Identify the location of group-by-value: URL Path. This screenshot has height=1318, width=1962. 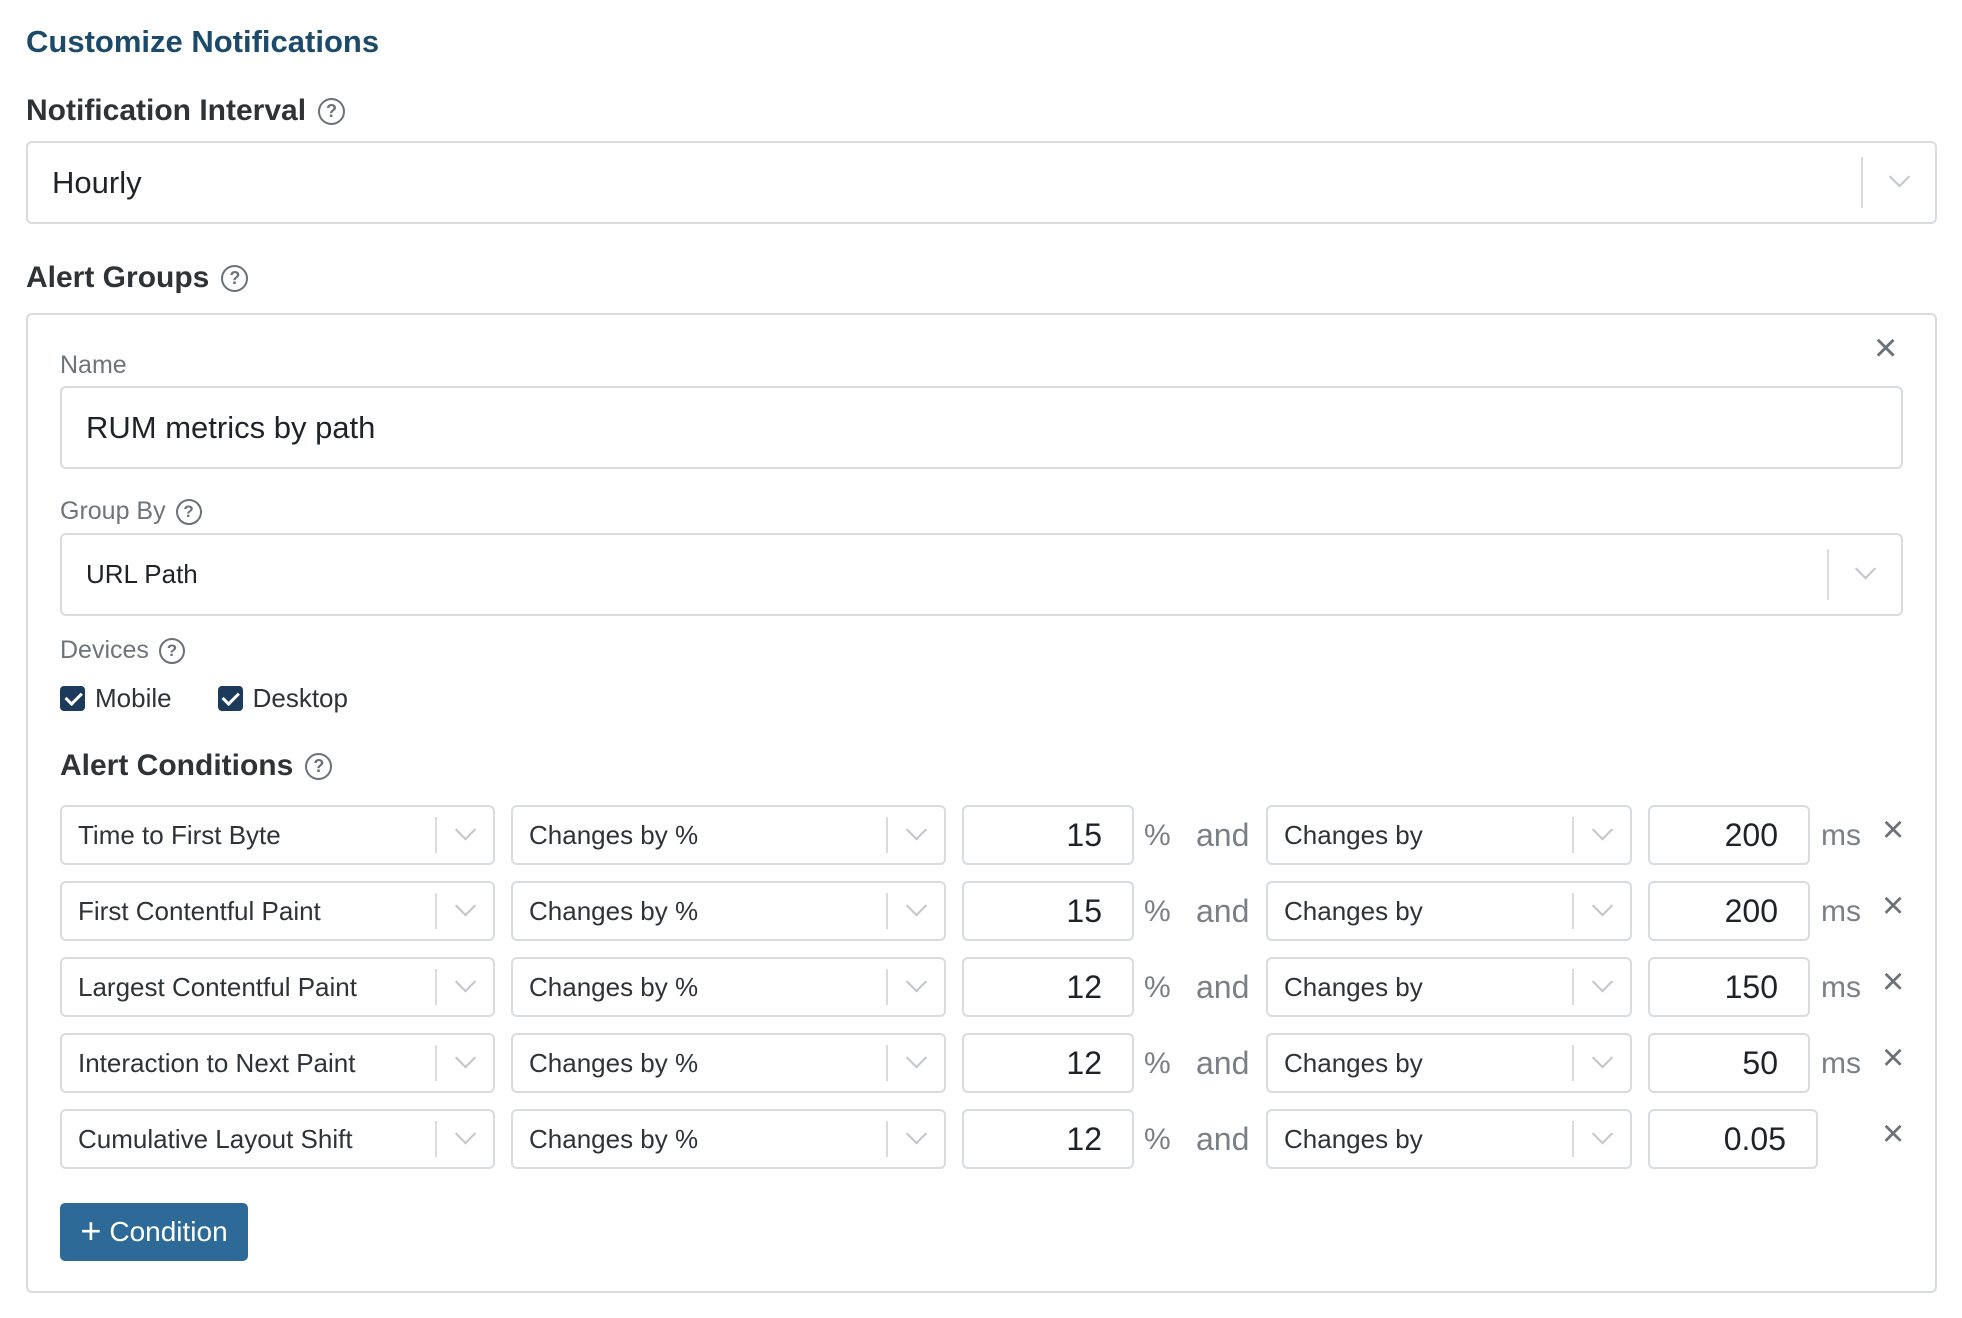
(142, 574).